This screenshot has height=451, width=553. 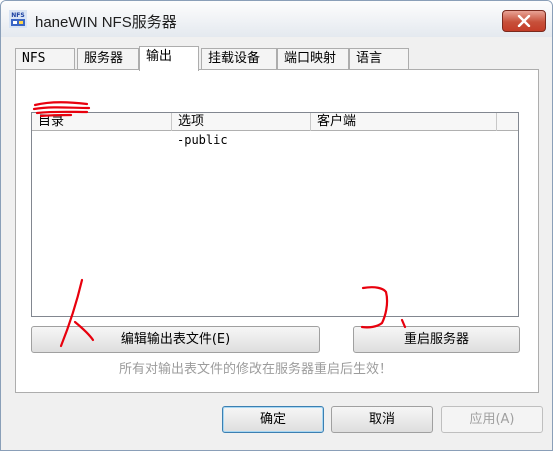 I want to click on tab-label: 服务器, so click(x=104, y=58).